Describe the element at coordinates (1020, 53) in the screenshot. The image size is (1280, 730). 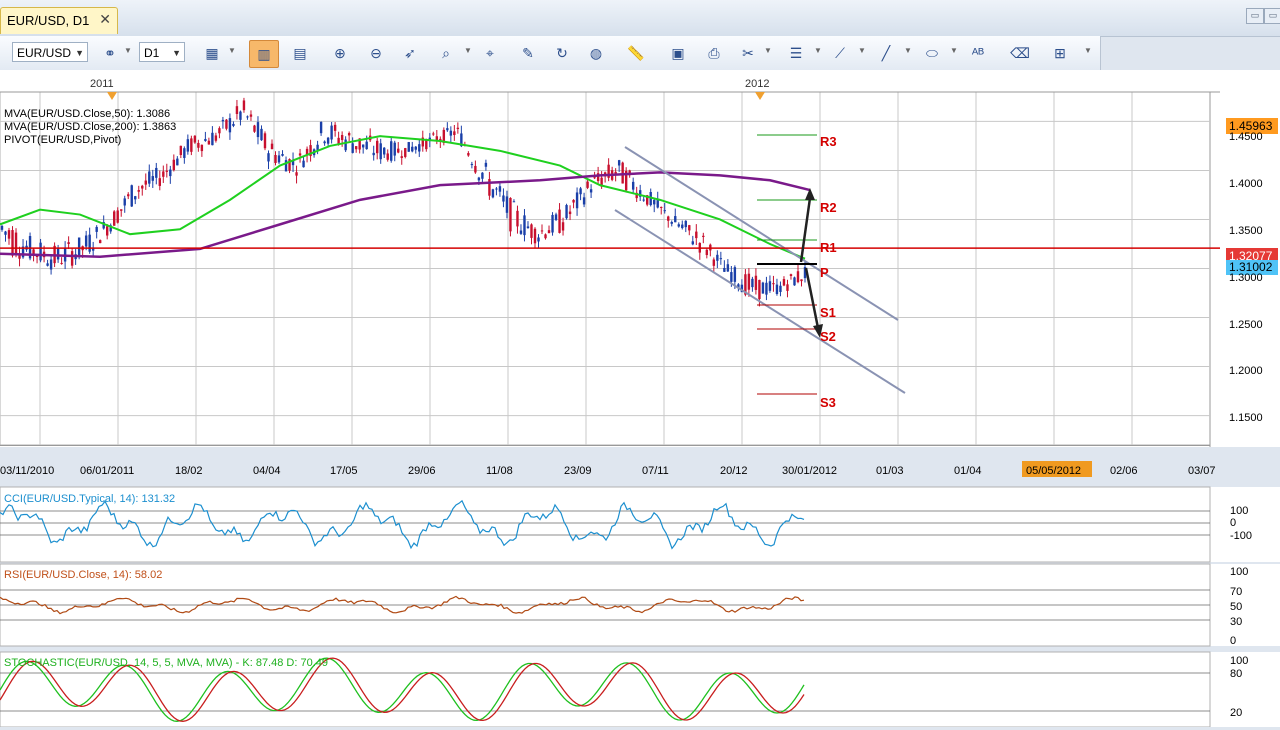
I see `eraser-icon: ⌫` at that location.